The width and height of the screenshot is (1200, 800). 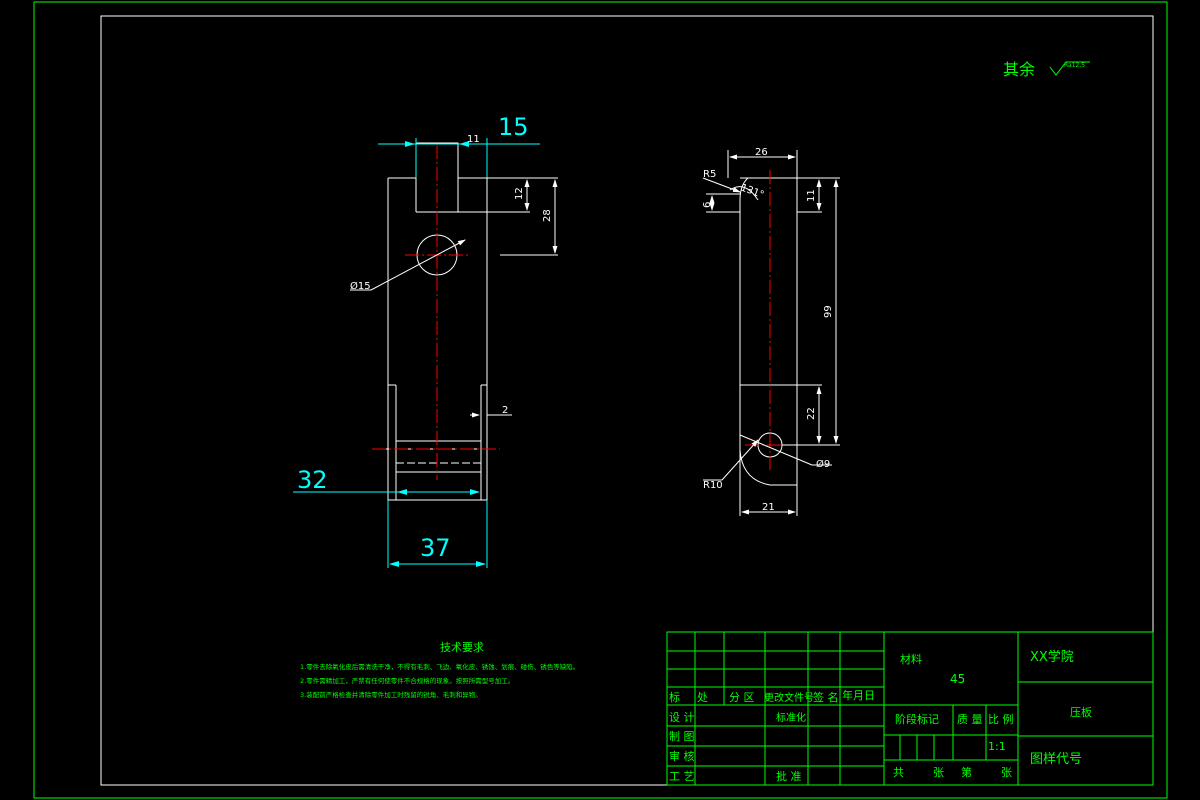 I want to click on rev-header-sign: 签 名, so click(x=826, y=697).